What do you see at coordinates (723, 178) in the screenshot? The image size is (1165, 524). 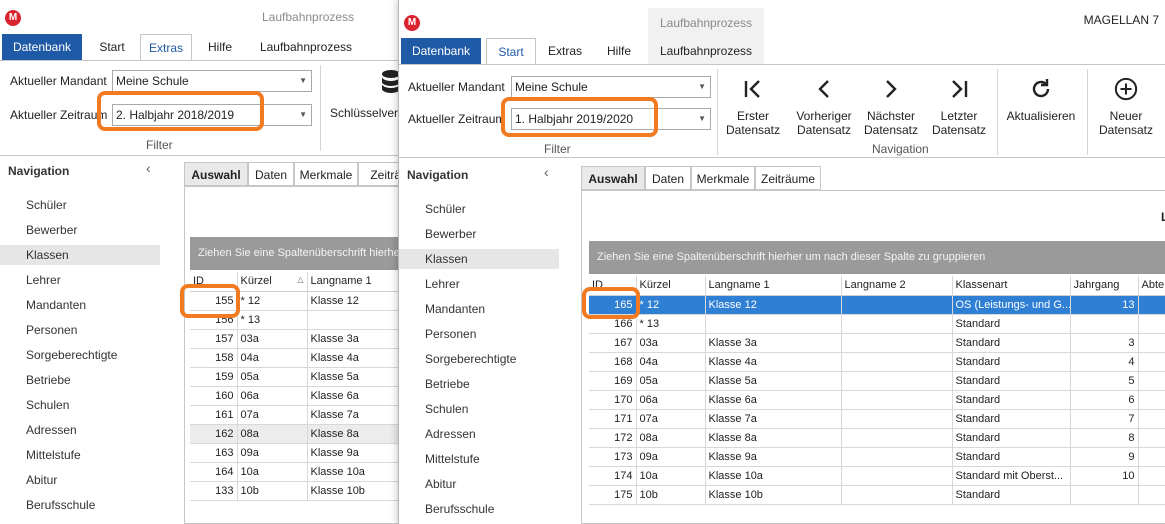 I see `front-subtab-merkmale: Merkmale` at bounding box center [723, 178].